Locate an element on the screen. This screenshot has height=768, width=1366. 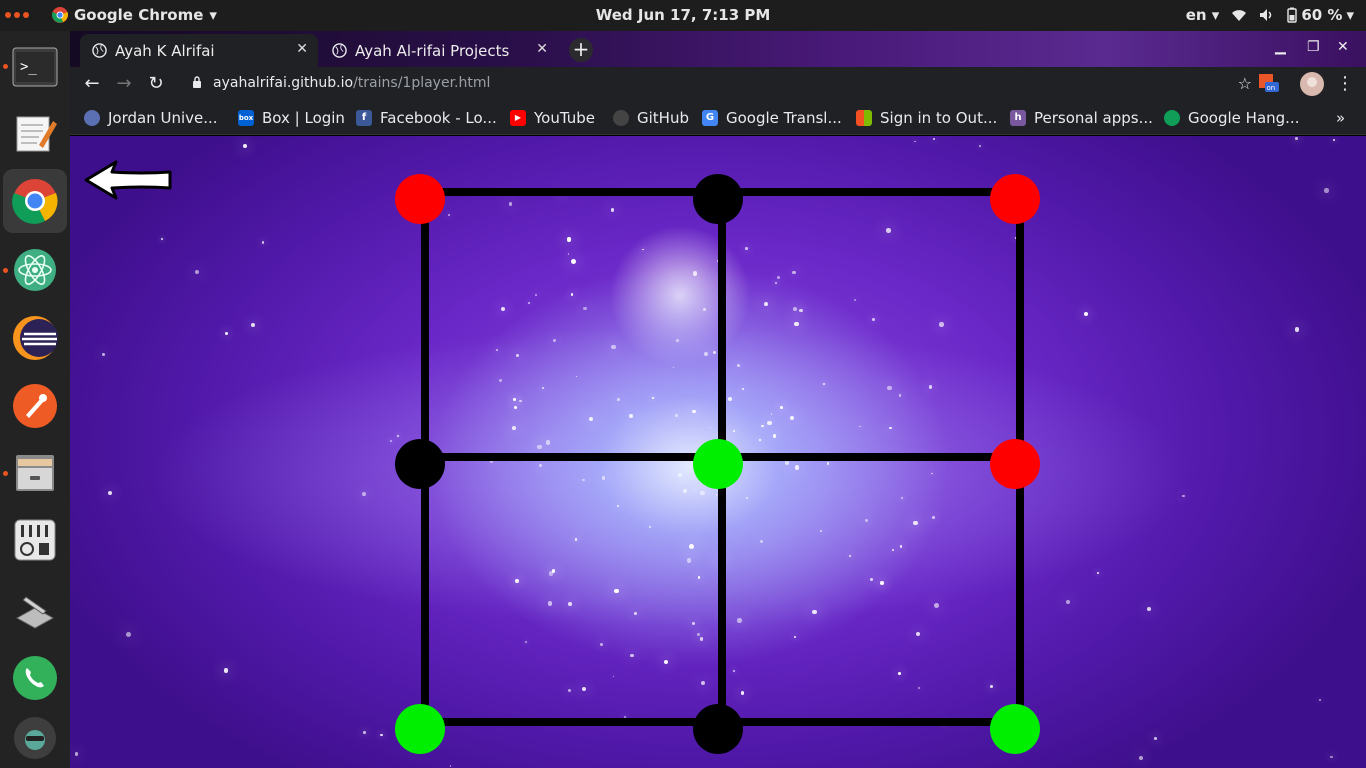
file-cabinet-icon is located at coordinates (35, 473).